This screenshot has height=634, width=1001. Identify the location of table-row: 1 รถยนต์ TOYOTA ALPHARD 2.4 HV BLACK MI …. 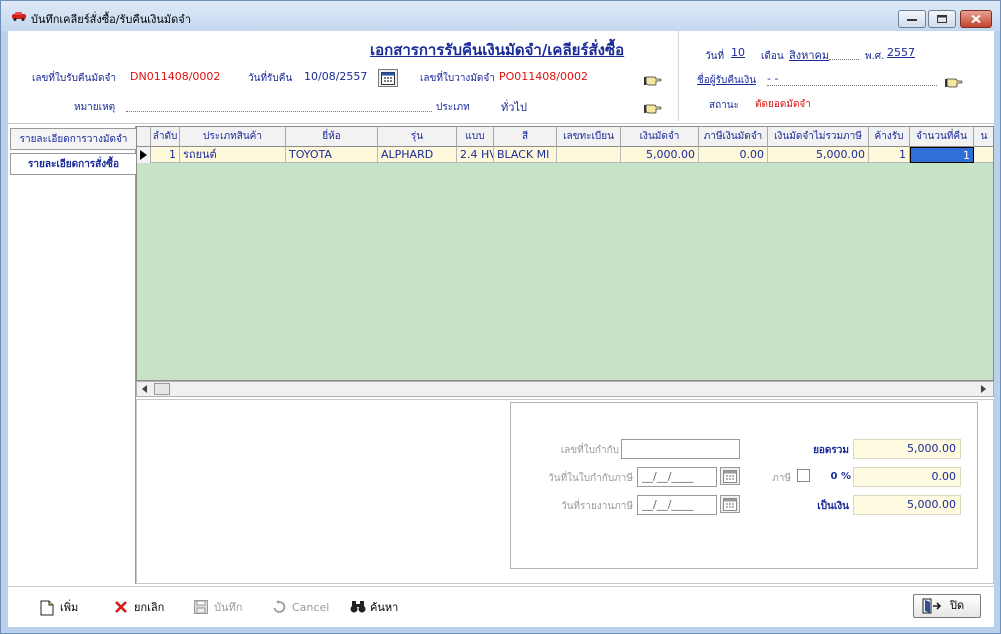
(565, 155).